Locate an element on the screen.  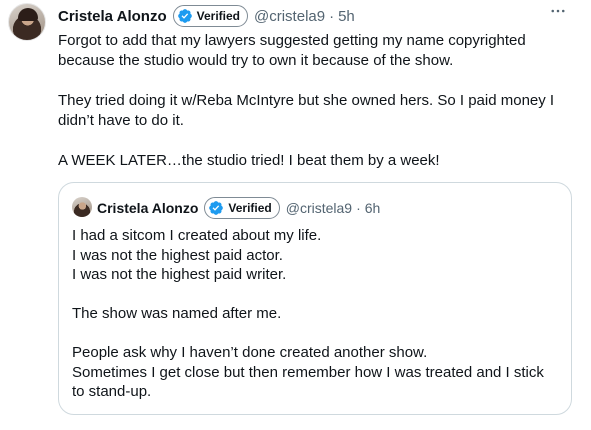
tweet-line: didn’t have to do it. is located at coordinates (121, 120).